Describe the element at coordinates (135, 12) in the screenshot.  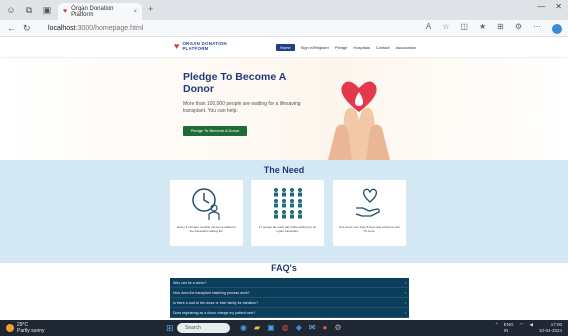
I see `close-tab-icon: ×` at that location.